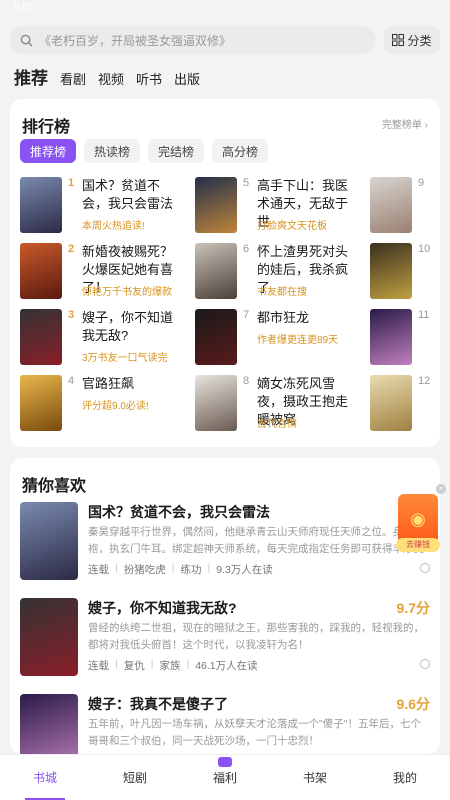 This screenshot has height=800, width=450. I want to click on rank-number: 11, so click(424, 315).